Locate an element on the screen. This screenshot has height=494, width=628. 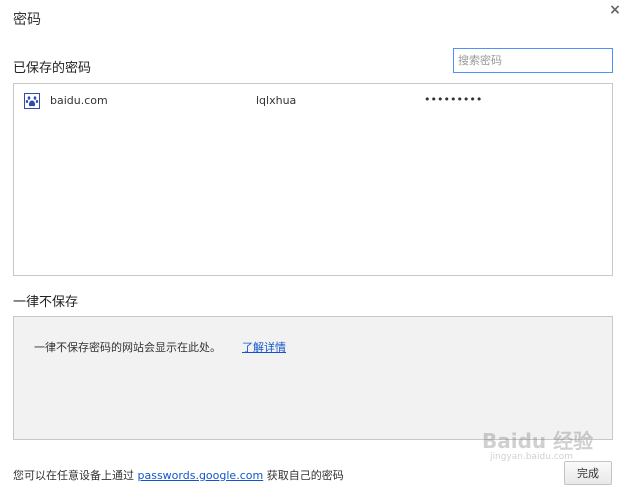
footer-text-before: 您可以在任意设备上通过 is located at coordinates (73, 475).